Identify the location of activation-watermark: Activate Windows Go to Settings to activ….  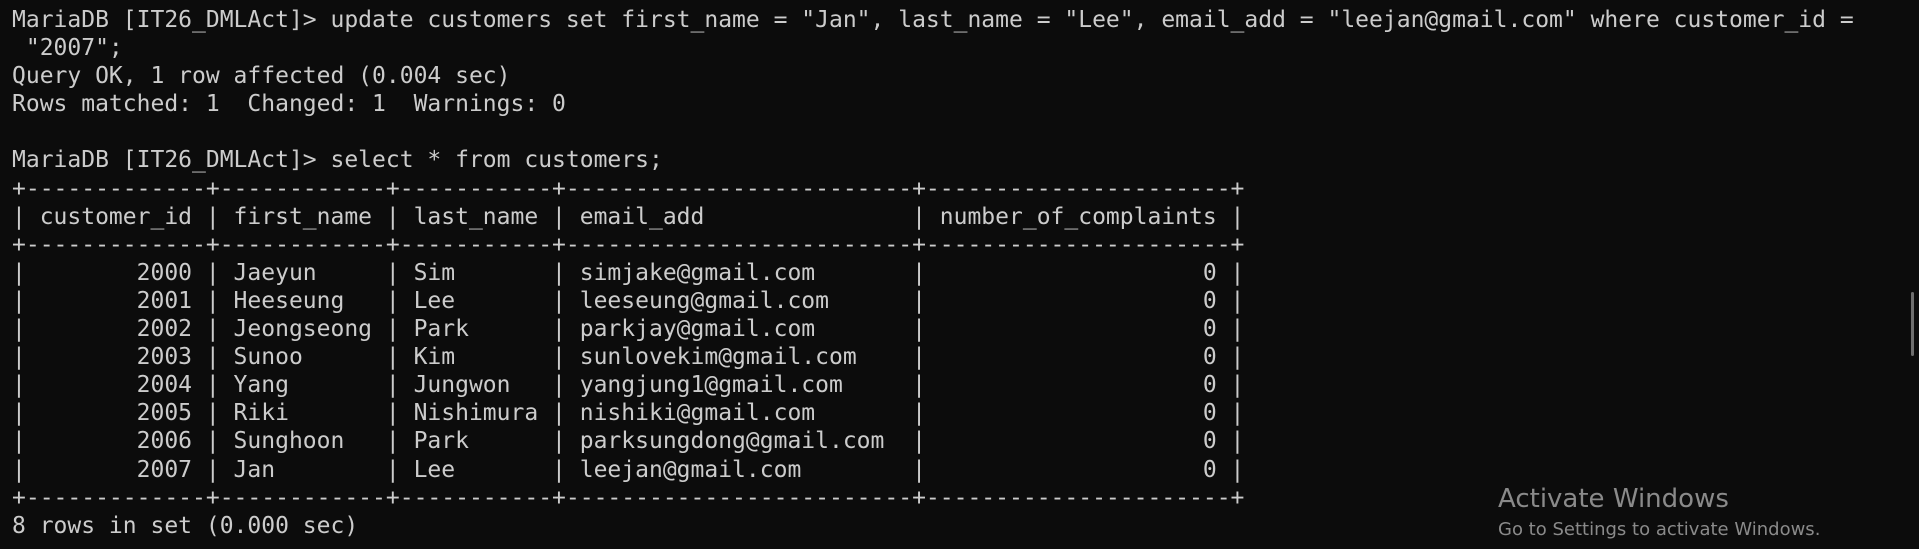
(1659, 513).